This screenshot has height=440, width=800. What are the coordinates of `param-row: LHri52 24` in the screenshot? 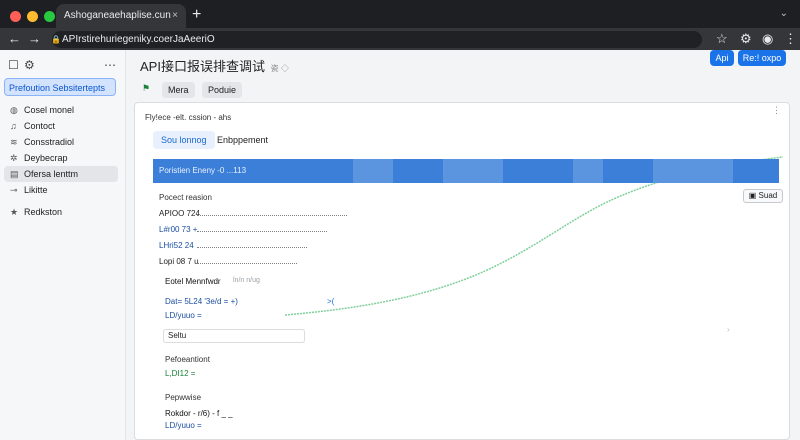 It's located at (259, 247).